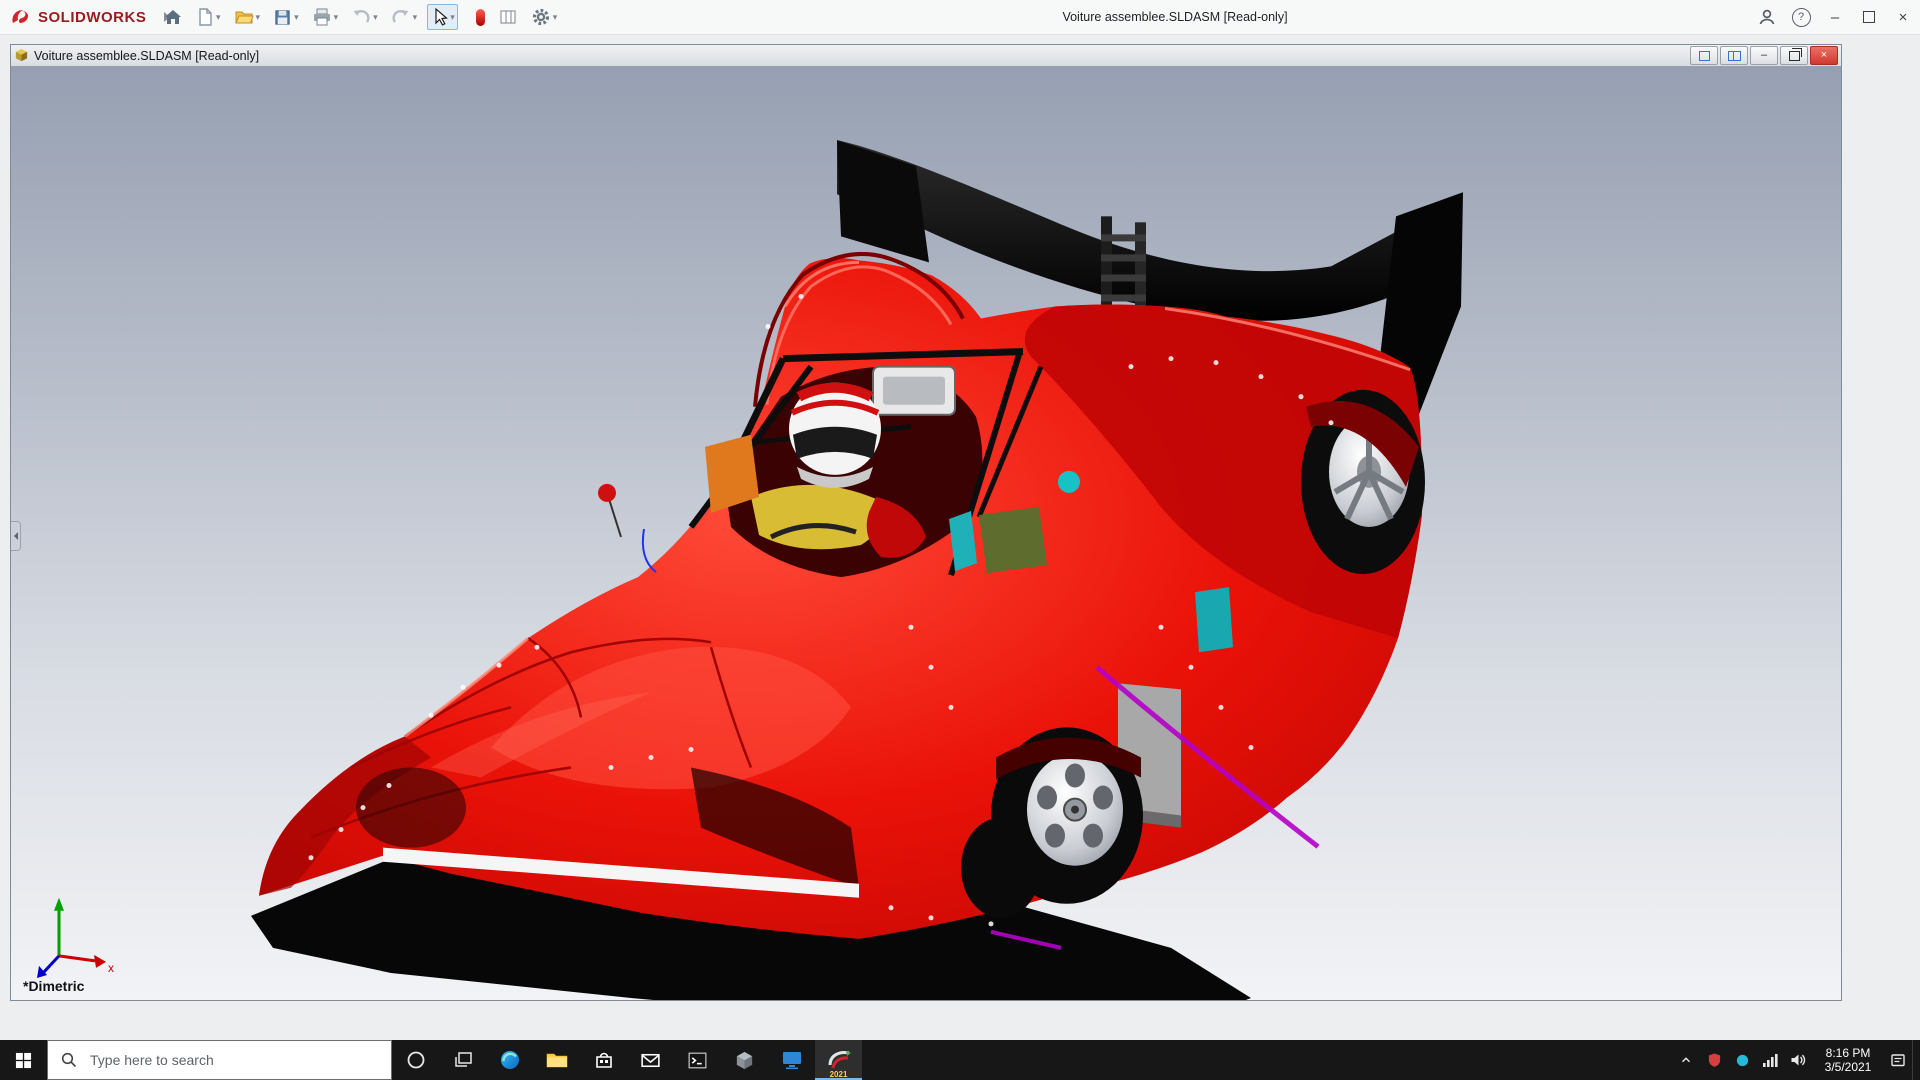  What do you see at coordinates (54, 986) in the screenshot?
I see `view-orientation-label: *Dimetric` at bounding box center [54, 986].